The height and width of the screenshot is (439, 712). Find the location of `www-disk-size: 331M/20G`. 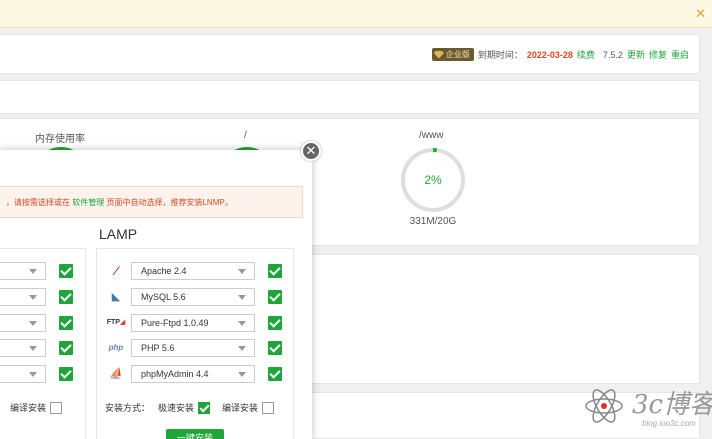

www-disk-size: 331M/20G is located at coordinates (433, 221).